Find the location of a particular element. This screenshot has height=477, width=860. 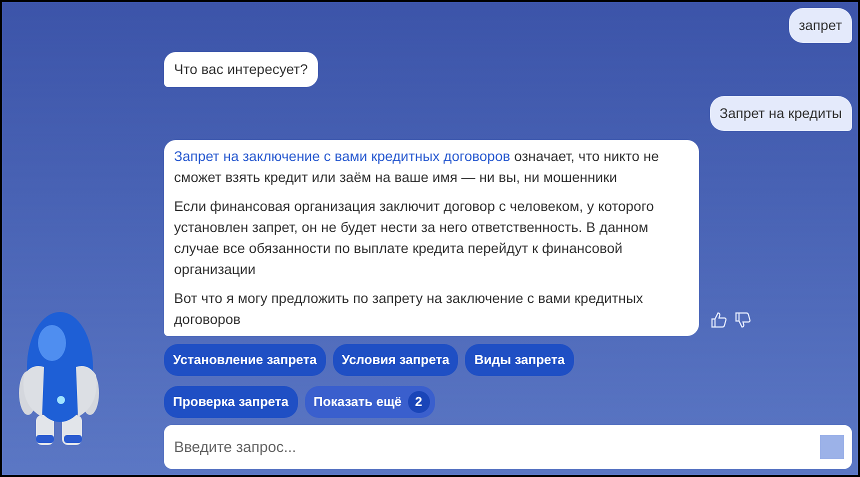

user-message: Запрет на кредиты is located at coordinates (781, 113).